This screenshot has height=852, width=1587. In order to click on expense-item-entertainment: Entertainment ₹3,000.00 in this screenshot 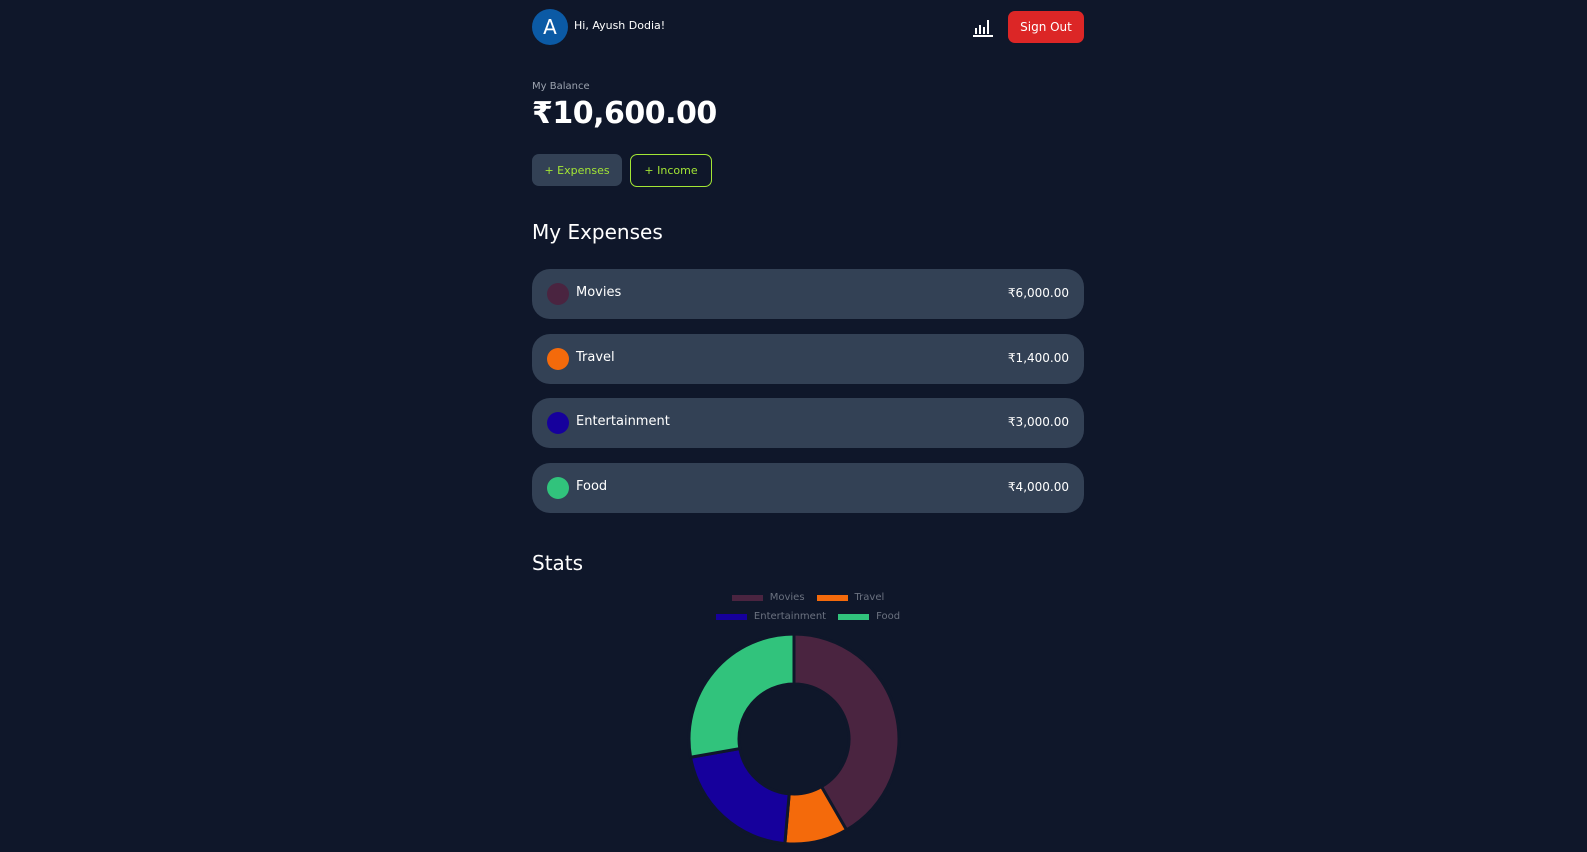, I will do `click(808, 423)`.